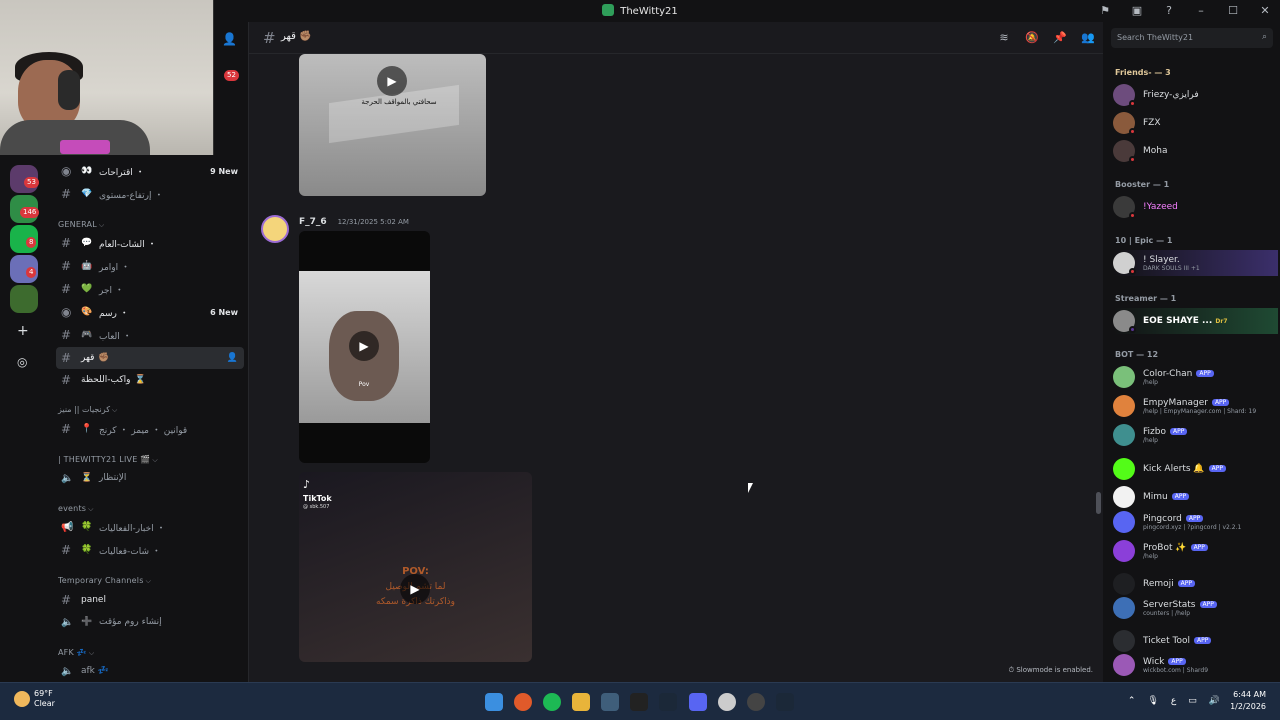 The image size is (1280, 720). Describe the element at coordinates (24, 418) in the screenshot. I see `server-list: 53 146 8 4 + ◎` at that location.